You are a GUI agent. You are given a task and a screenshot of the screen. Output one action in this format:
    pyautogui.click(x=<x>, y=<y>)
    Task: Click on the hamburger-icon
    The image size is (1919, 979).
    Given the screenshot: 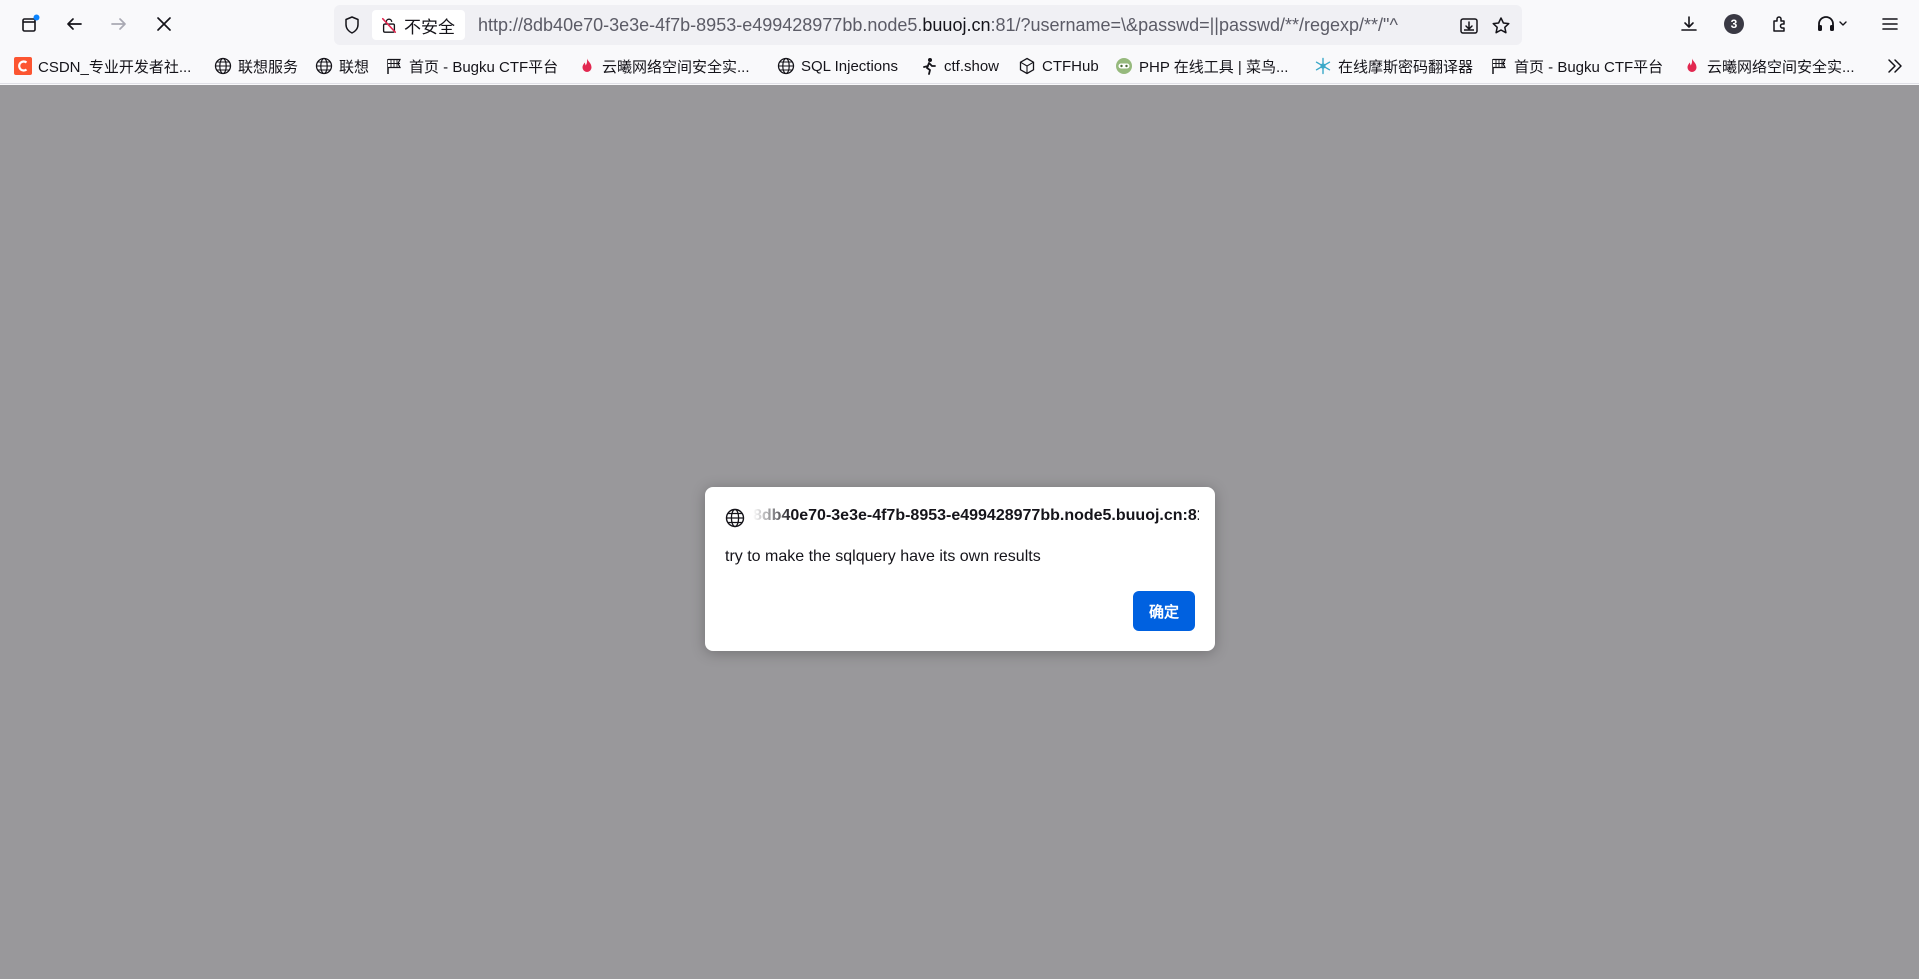 What is the action you would take?
    pyautogui.click(x=1890, y=24)
    